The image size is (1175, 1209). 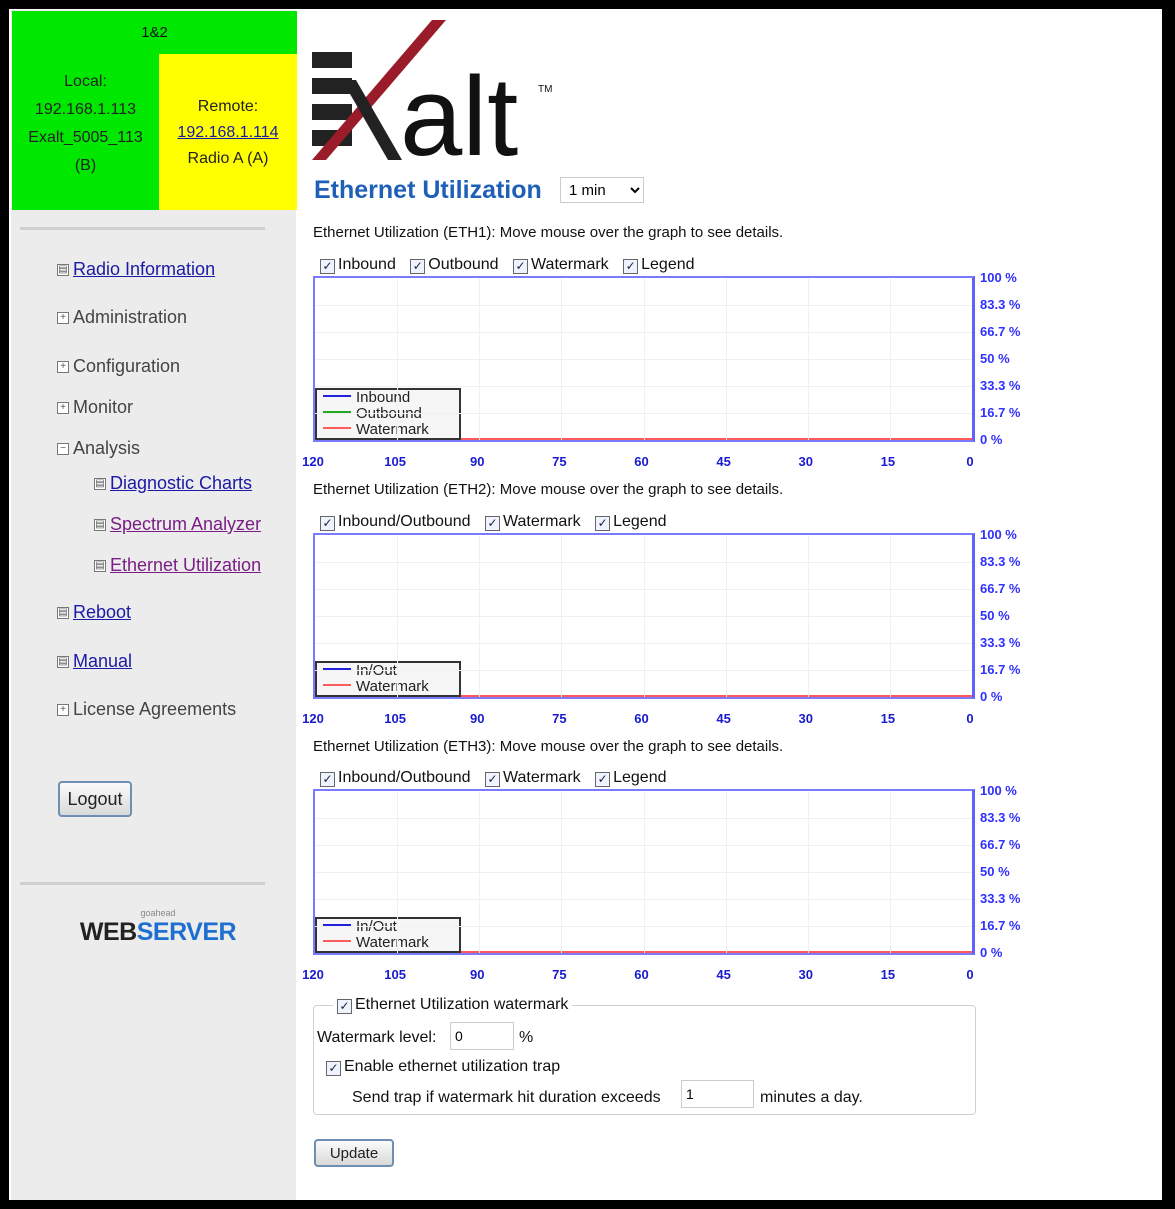 I want to click on nav-item-diagnostic-charts: ▤ Diagnostic Charts, so click(x=173, y=483).